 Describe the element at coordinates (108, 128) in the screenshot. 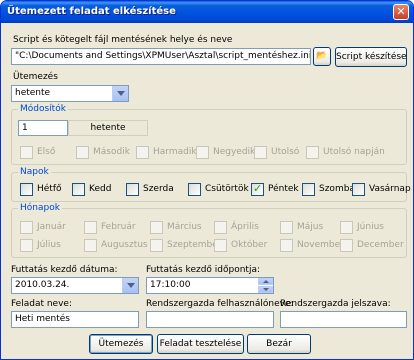

I see `modifier-unit: hetente` at that location.